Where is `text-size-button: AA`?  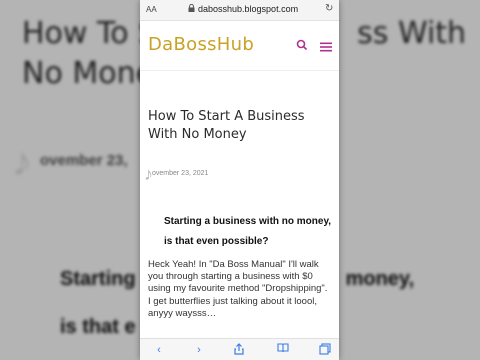
text-size-button: AA is located at coordinates (151, 9).